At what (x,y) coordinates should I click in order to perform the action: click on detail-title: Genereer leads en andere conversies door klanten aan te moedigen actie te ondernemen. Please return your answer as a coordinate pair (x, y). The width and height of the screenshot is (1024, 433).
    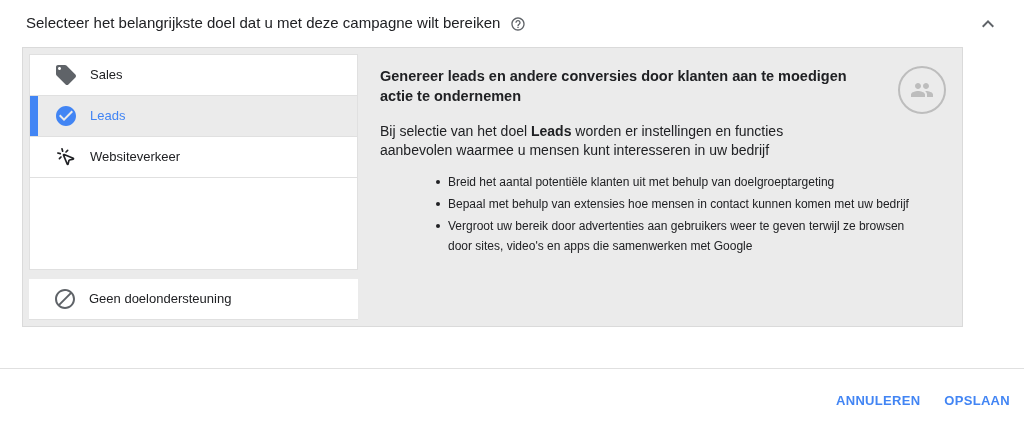
    Looking at the image, I should click on (614, 86).